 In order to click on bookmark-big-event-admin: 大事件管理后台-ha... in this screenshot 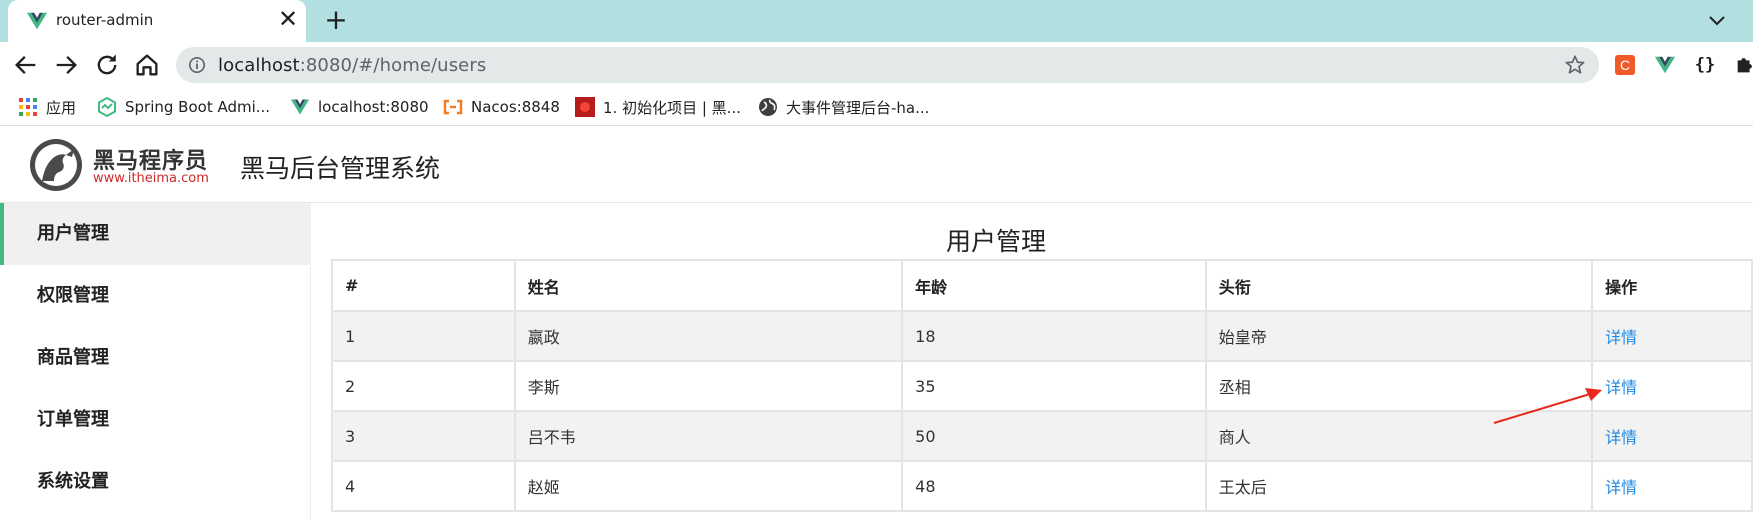, I will do `click(843, 107)`.